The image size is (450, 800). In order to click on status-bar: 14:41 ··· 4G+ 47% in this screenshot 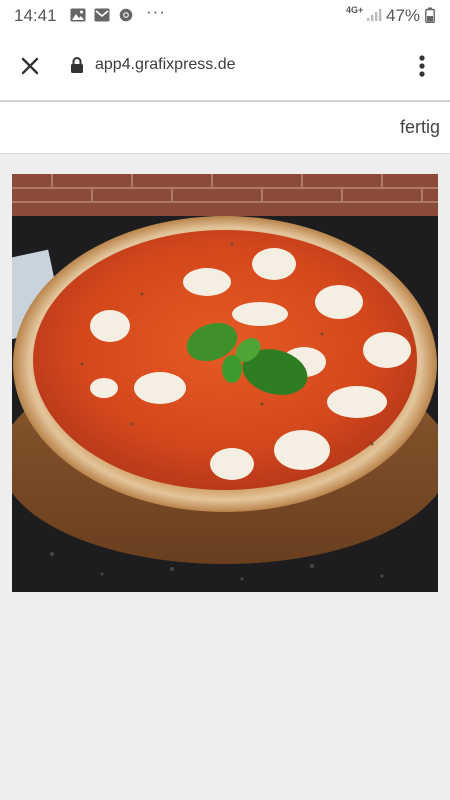, I will do `click(225, 16)`.